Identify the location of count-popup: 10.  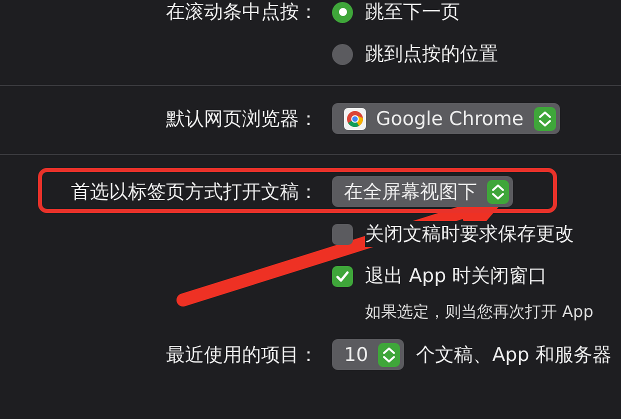
(368, 354).